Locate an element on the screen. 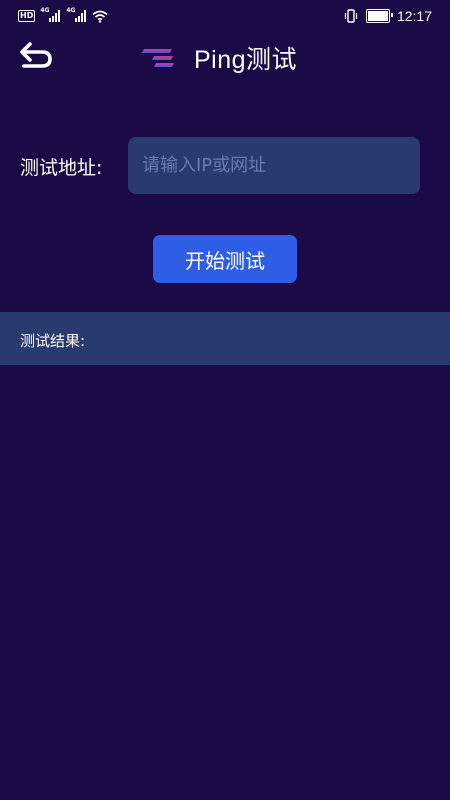 The width and height of the screenshot is (450, 800). logo-icon is located at coordinates (158, 58).